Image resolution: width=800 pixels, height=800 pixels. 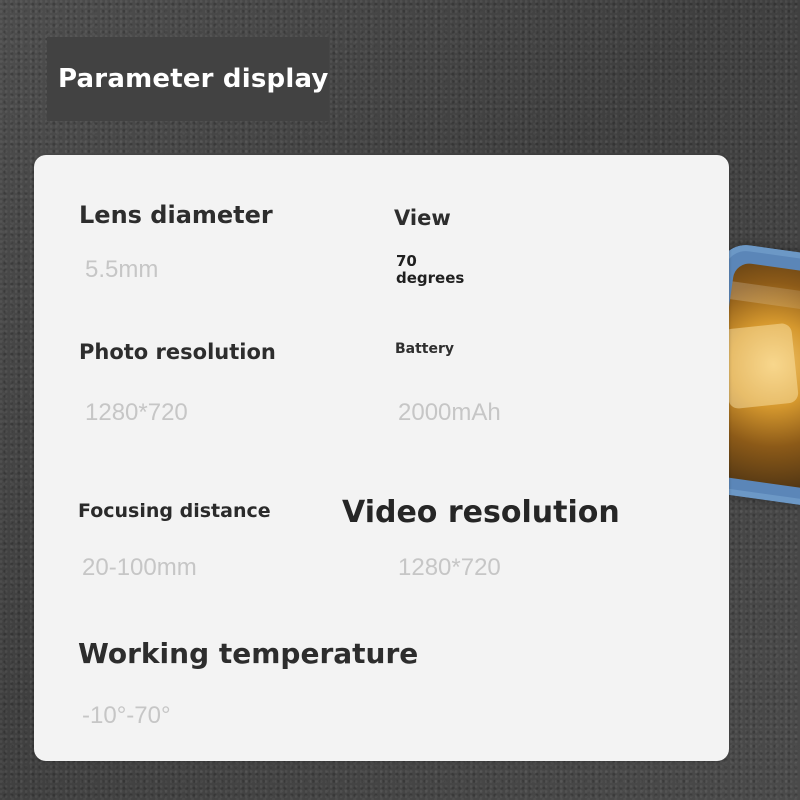 I want to click on battery-value: 2000mAh, so click(x=449, y=412).